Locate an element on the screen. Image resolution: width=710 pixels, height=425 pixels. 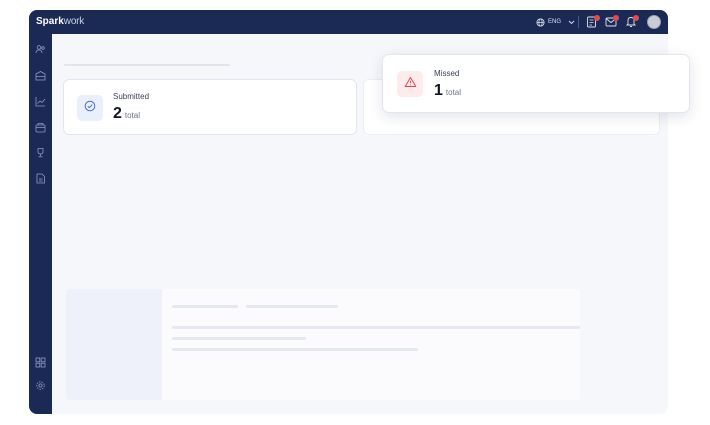
avatar is located at coordinates (654, 22).